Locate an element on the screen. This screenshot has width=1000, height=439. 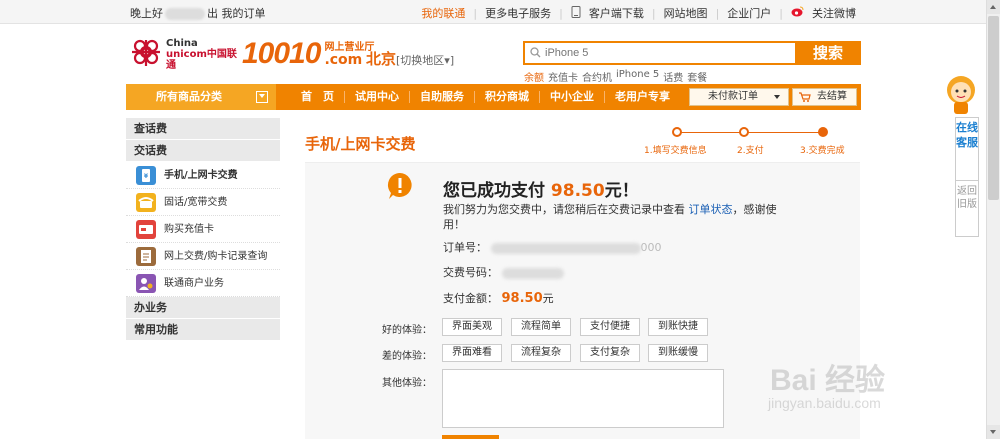
sidebar-item-buy-card: 购买充值卡 is located at coordinates (203, 229).